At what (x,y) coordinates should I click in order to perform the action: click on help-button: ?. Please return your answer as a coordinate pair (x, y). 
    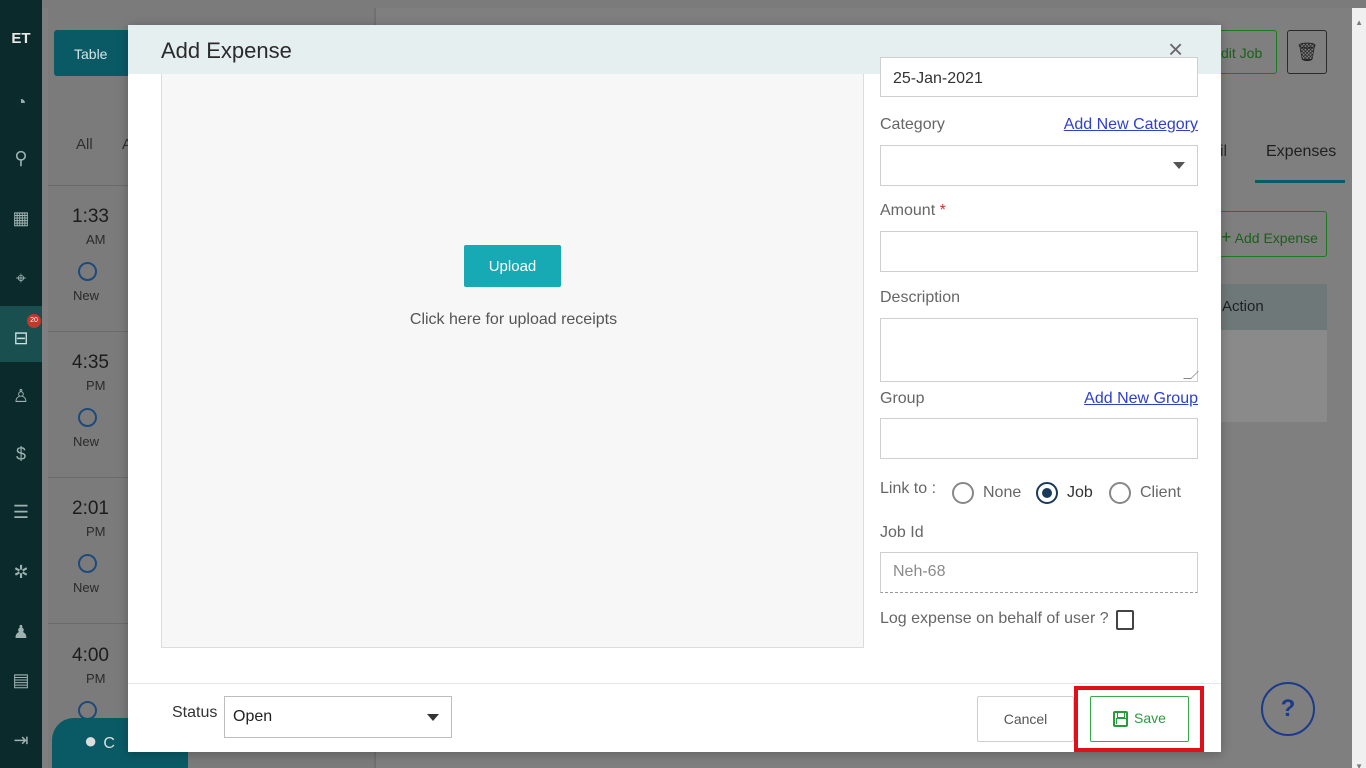
    Looking at the image, I should click on (1288, 709).